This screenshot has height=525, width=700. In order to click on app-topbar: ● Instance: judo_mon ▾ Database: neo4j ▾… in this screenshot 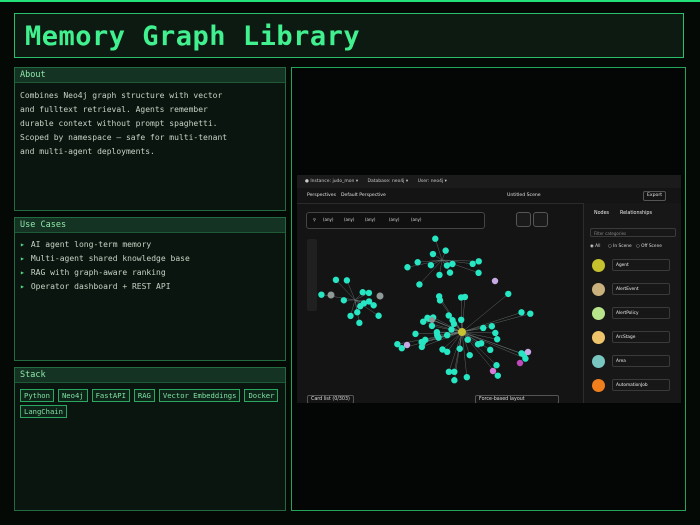, I will do `click(489, 181)`.